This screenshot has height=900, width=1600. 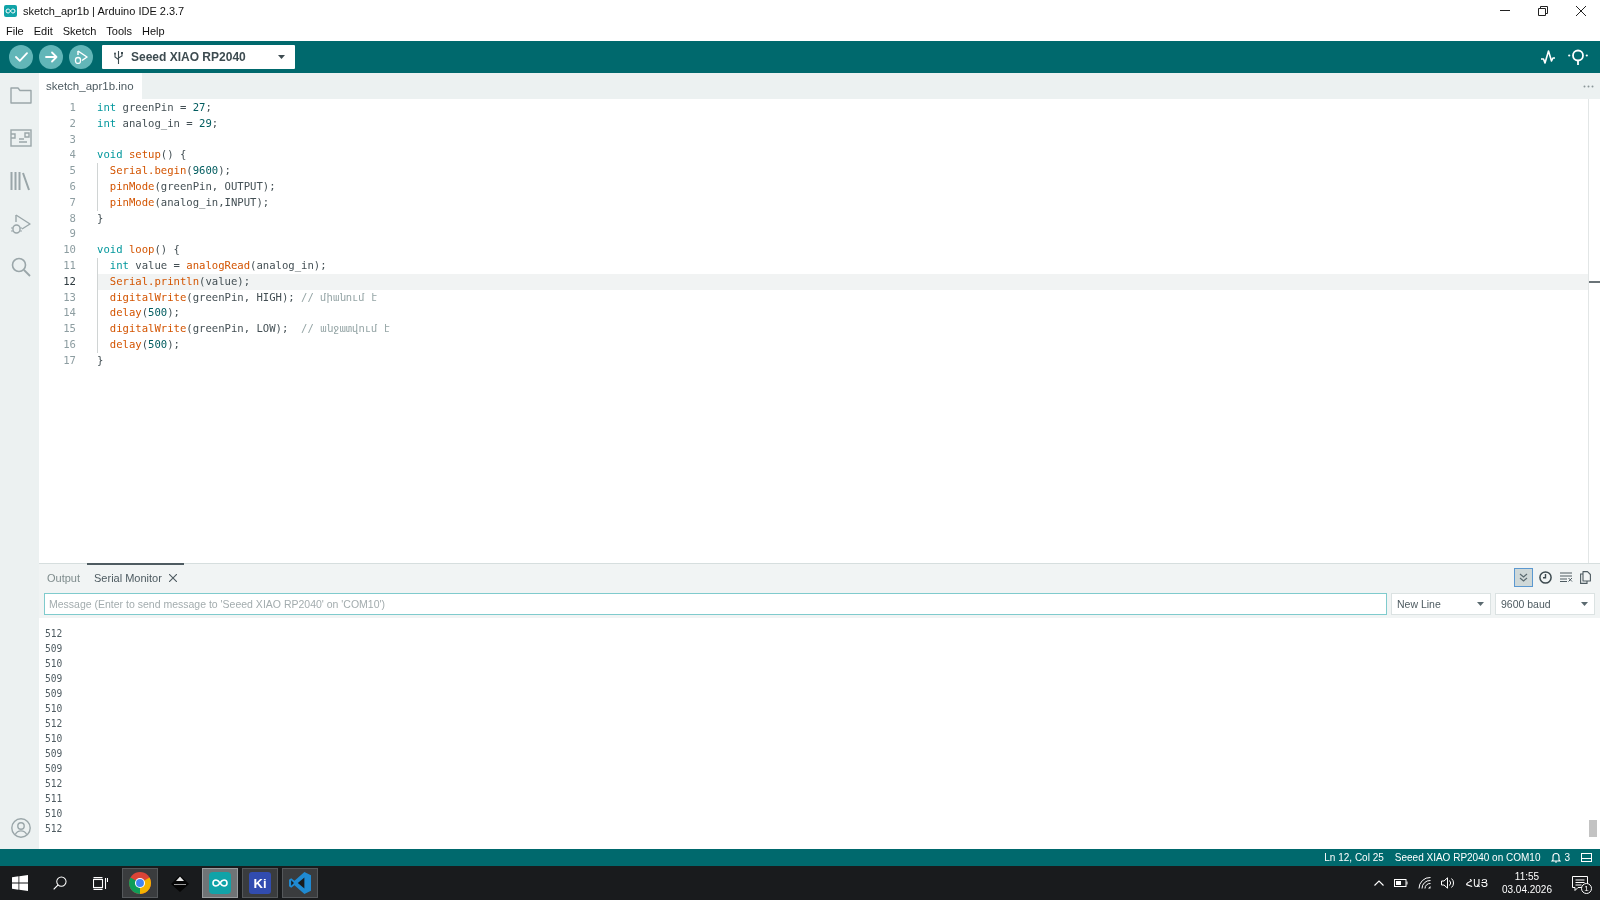 I want to click on debug-button, so click(x=81, y=57).